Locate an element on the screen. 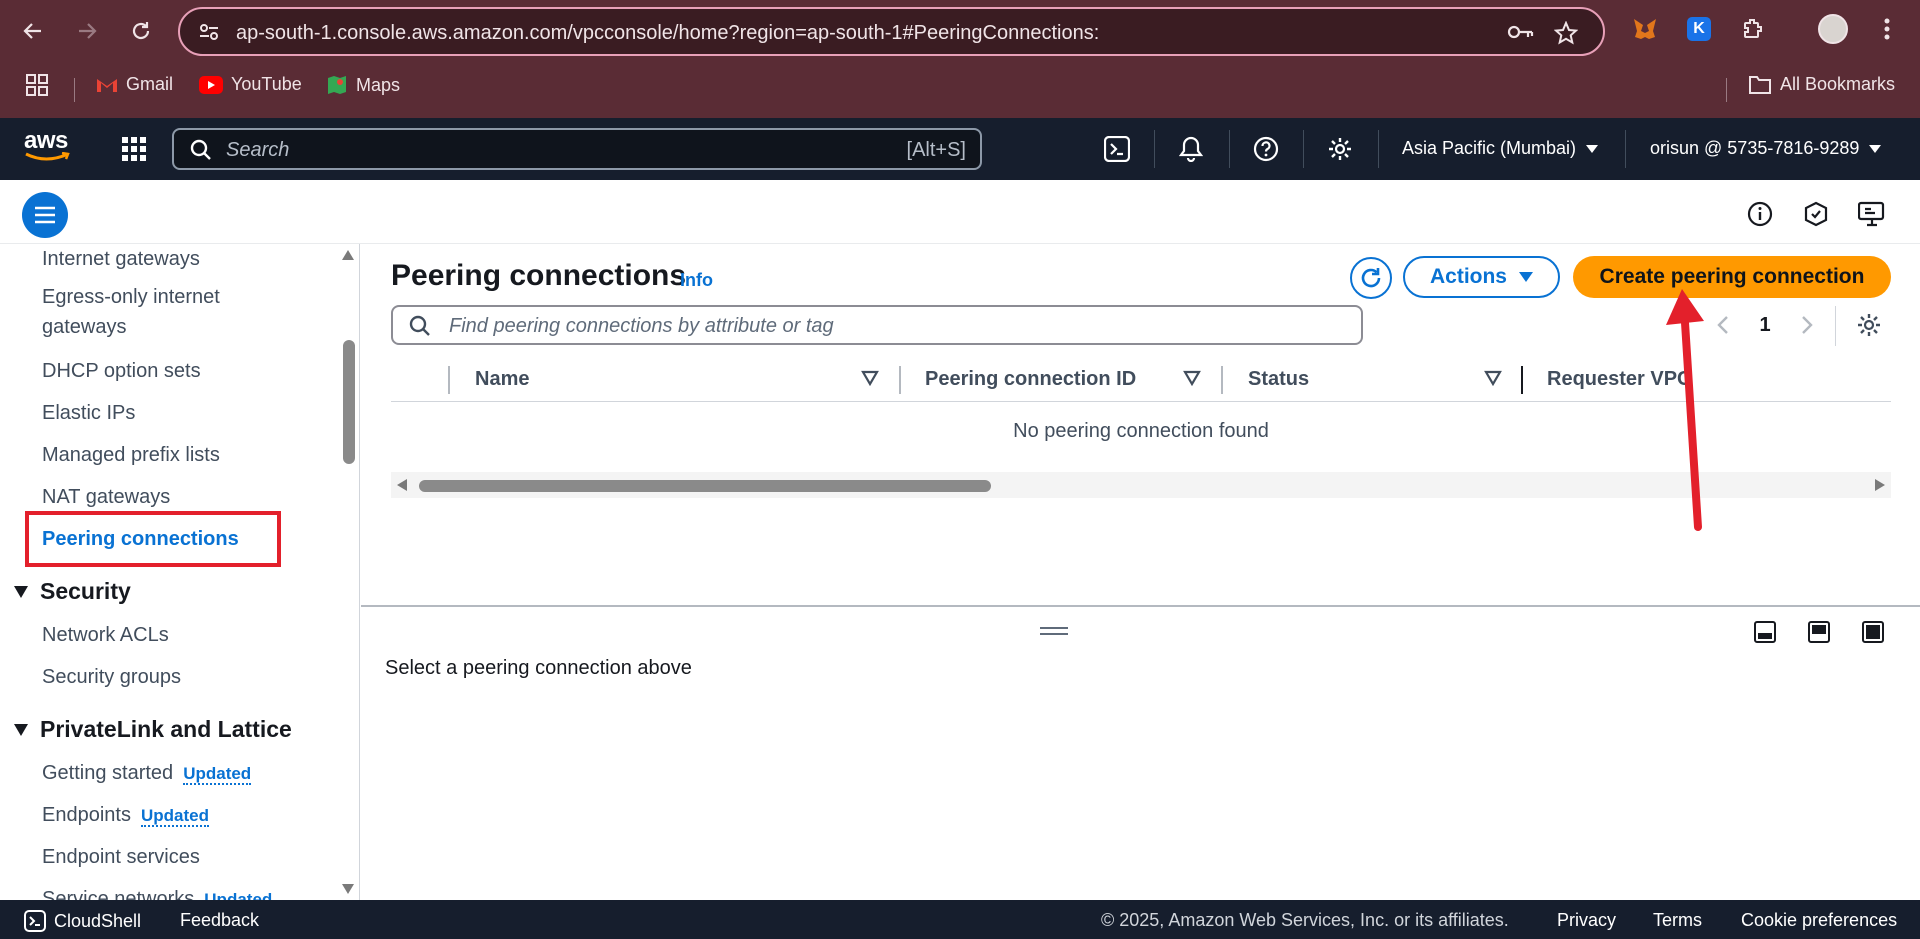  bell-icon is located at coordinates (1191, 149).